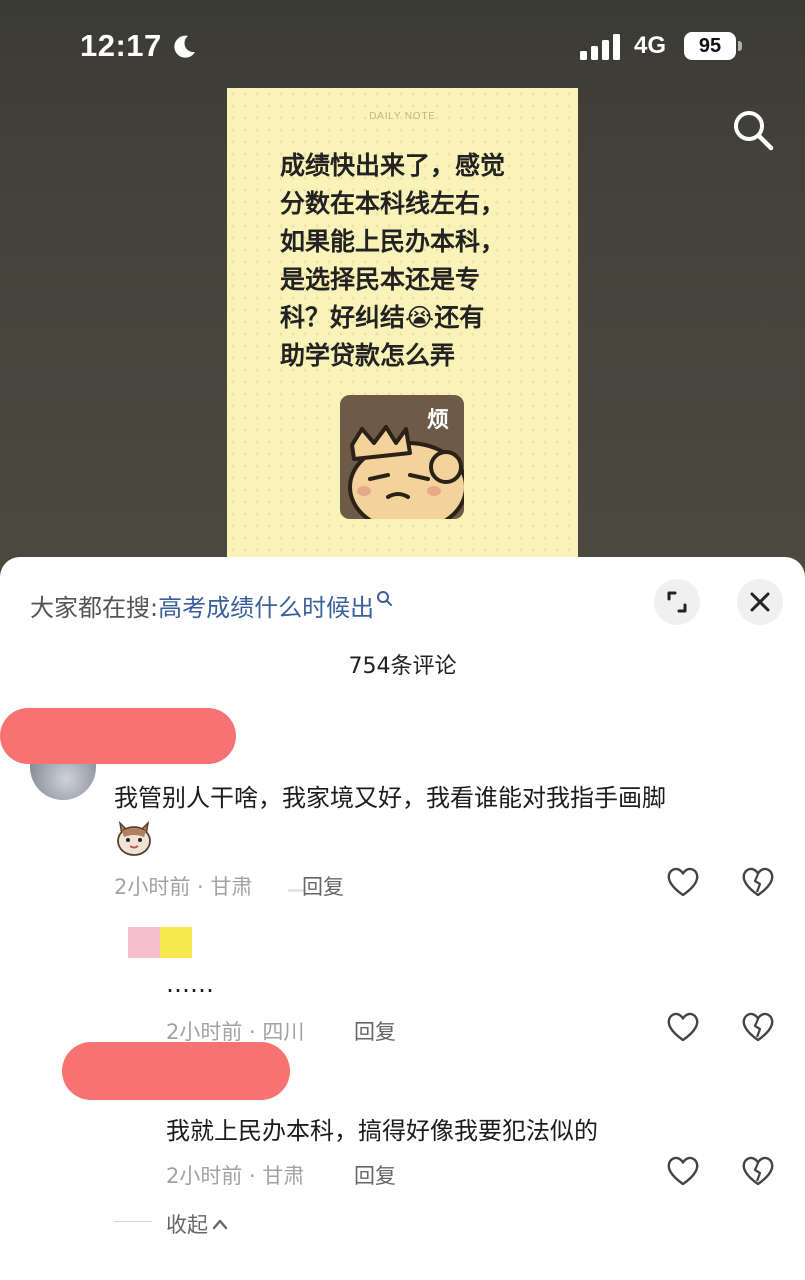  Describe the element at coordinates (184, 46) in the screenshot. I see `moon-icon` at that location.